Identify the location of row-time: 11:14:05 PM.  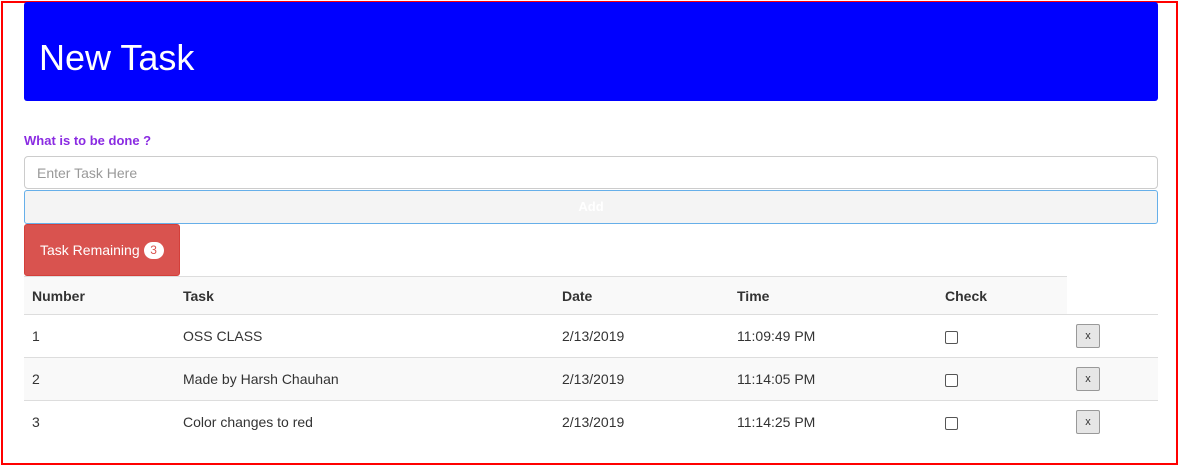
(833, 379).